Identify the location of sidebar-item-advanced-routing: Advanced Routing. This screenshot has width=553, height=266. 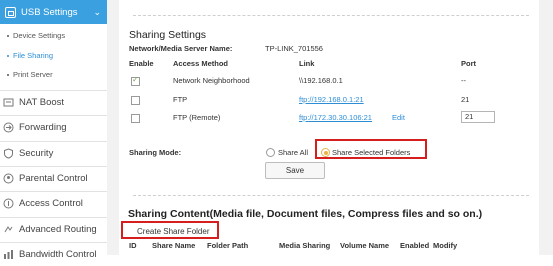
(53, 229).